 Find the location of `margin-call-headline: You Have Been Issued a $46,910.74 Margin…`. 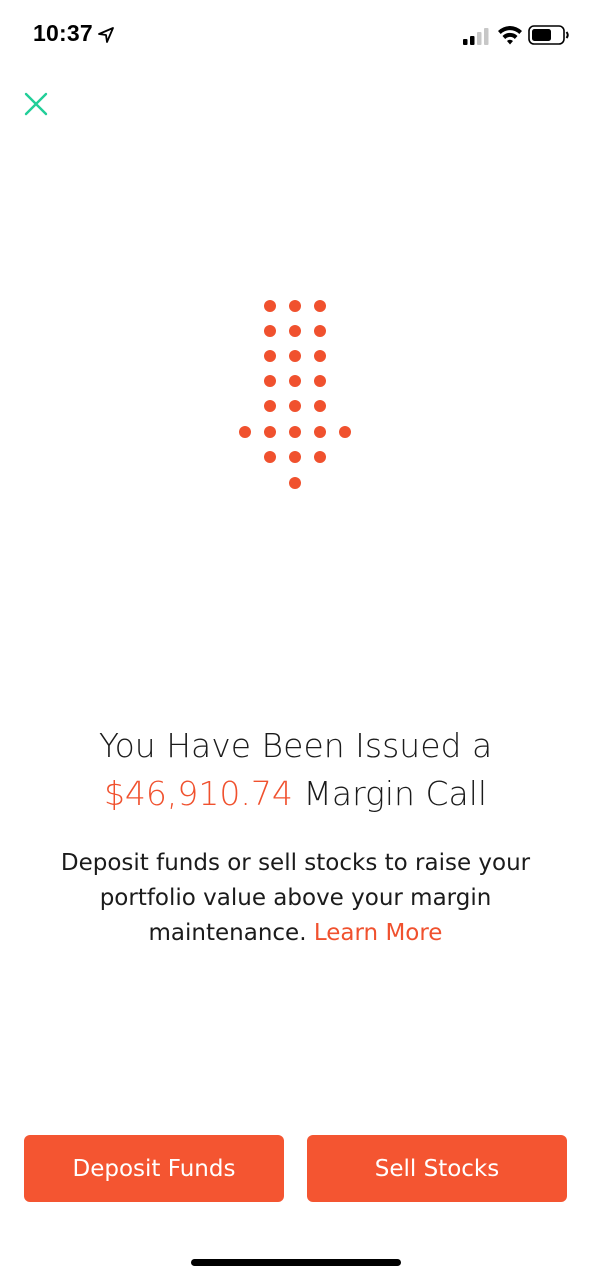

margin-call-headline: You Have Been Issued a $46,910.74 Margin… is located at coordinates (295, 770).